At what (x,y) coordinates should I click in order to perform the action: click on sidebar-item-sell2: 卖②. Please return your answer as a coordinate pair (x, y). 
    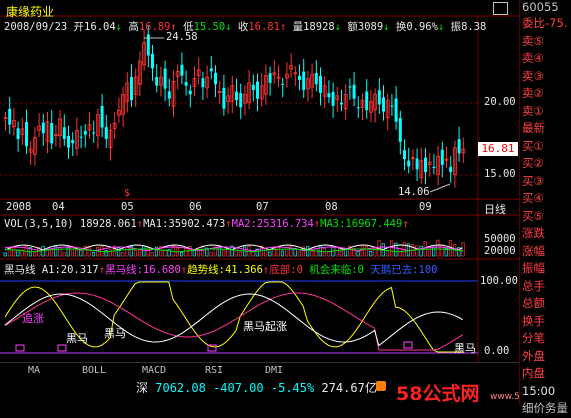
    Looking at the image, I should click on (533, 93).